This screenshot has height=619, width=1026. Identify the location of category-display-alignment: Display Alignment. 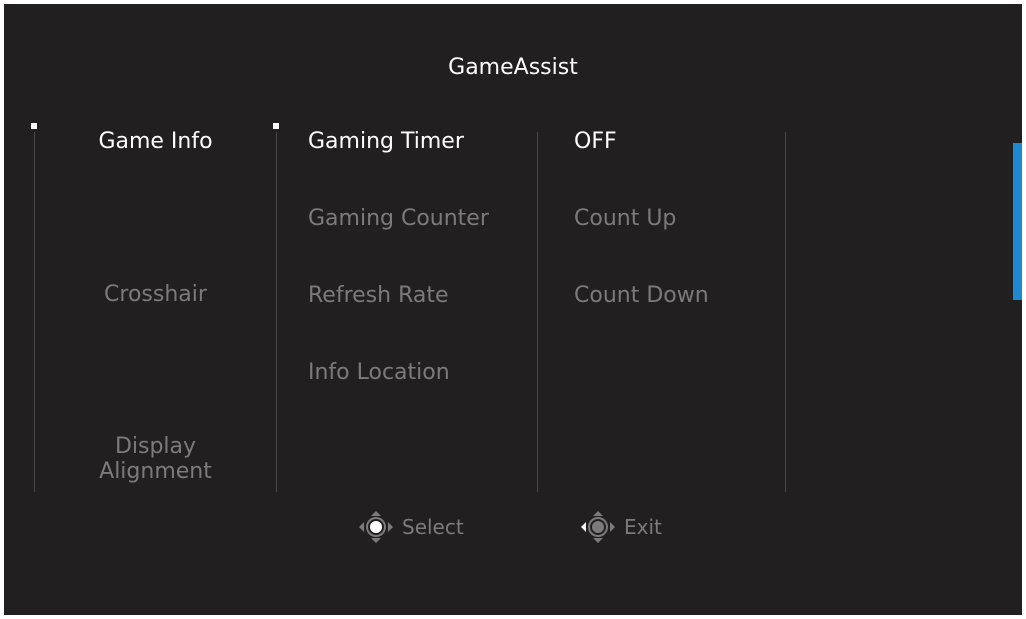
(155, 459).